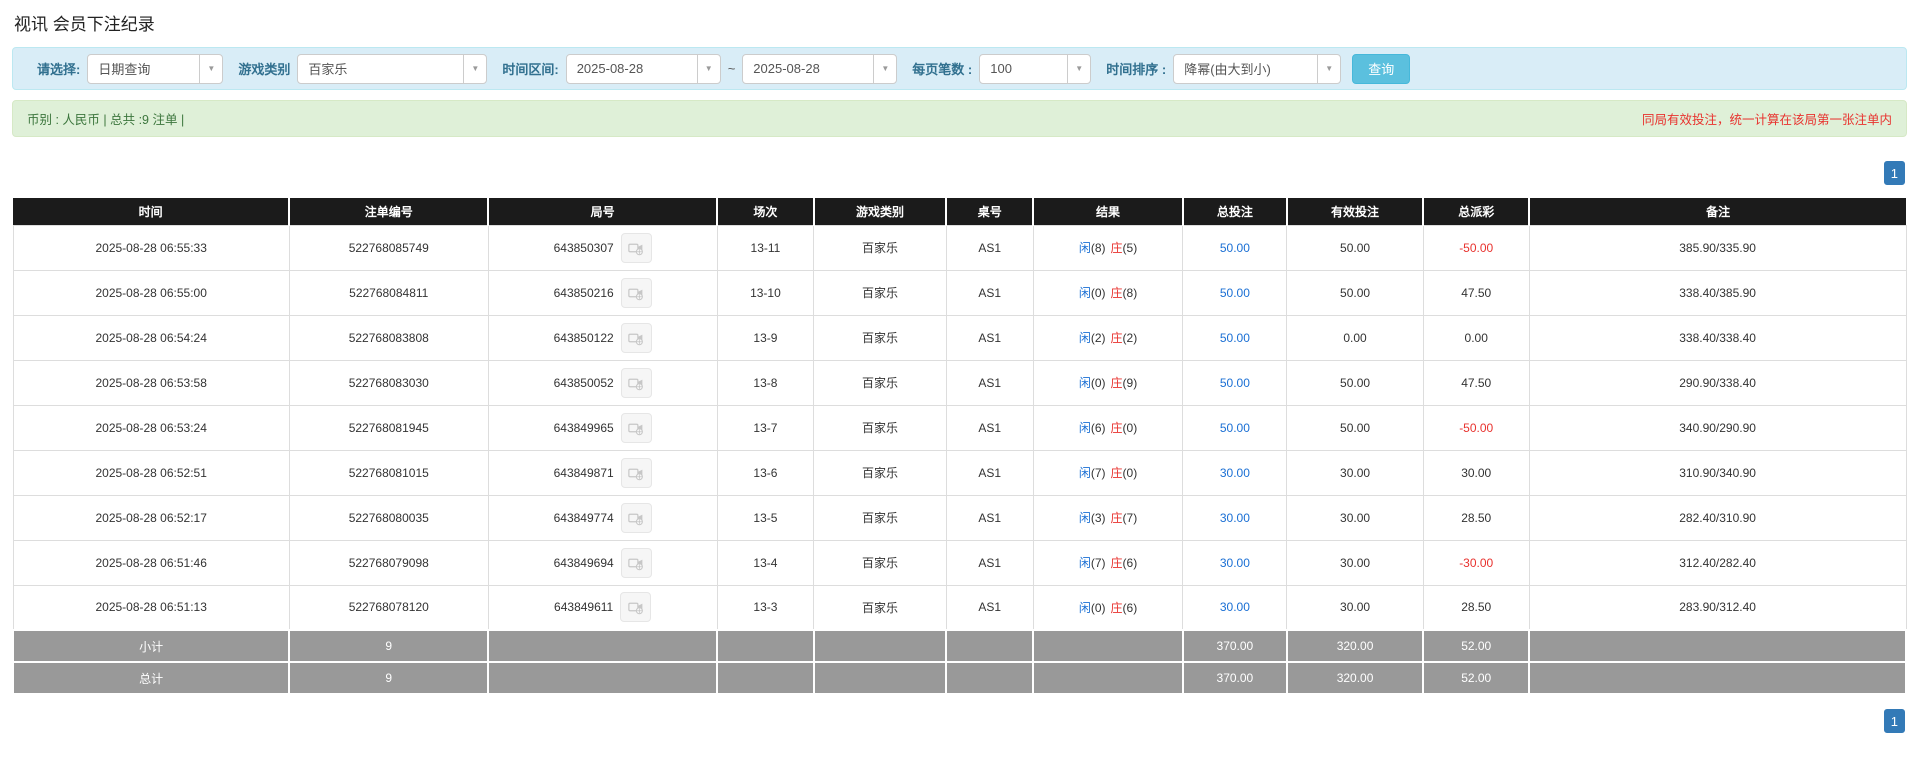 This screenshot has height=776, width=1919. Describe the element at coordinates (1108, 337) in the screenshot. I see `cell-result: 闲(2) 庄(2)` at that location.